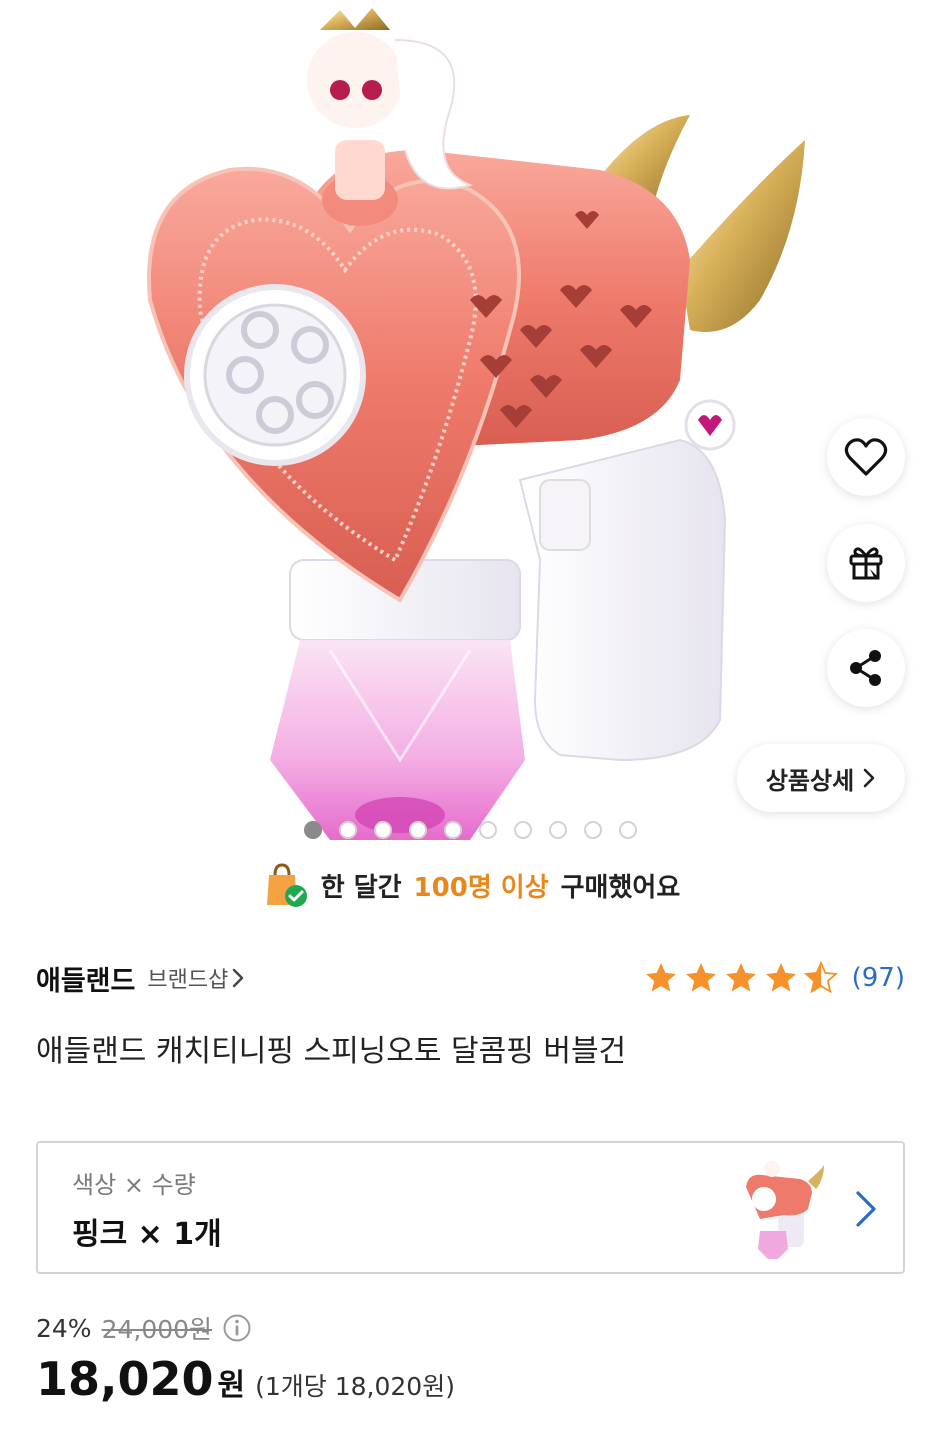 This screenshot has width=941, height=1440. I want to click on wishlist-button, so click(866, 457).